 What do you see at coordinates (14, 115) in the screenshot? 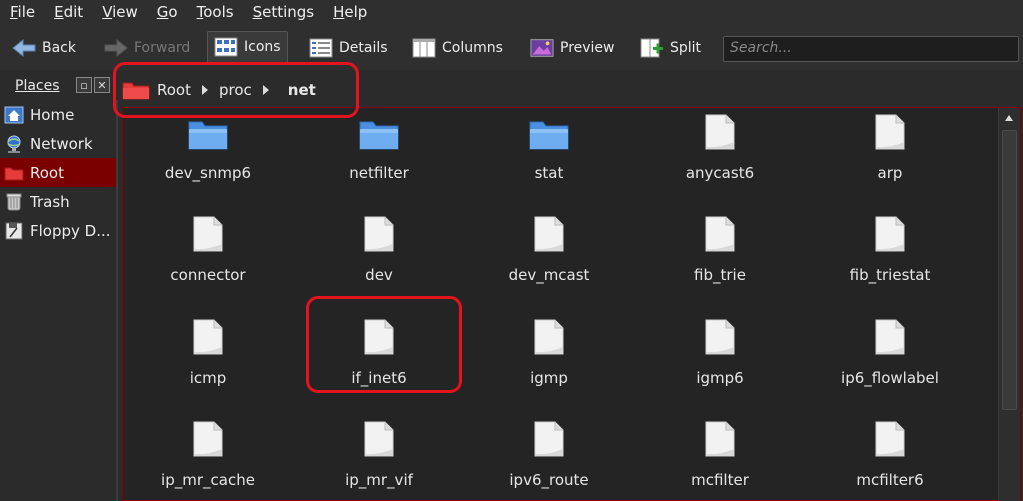
I see `home-icon` at bounding box center [14, 115].